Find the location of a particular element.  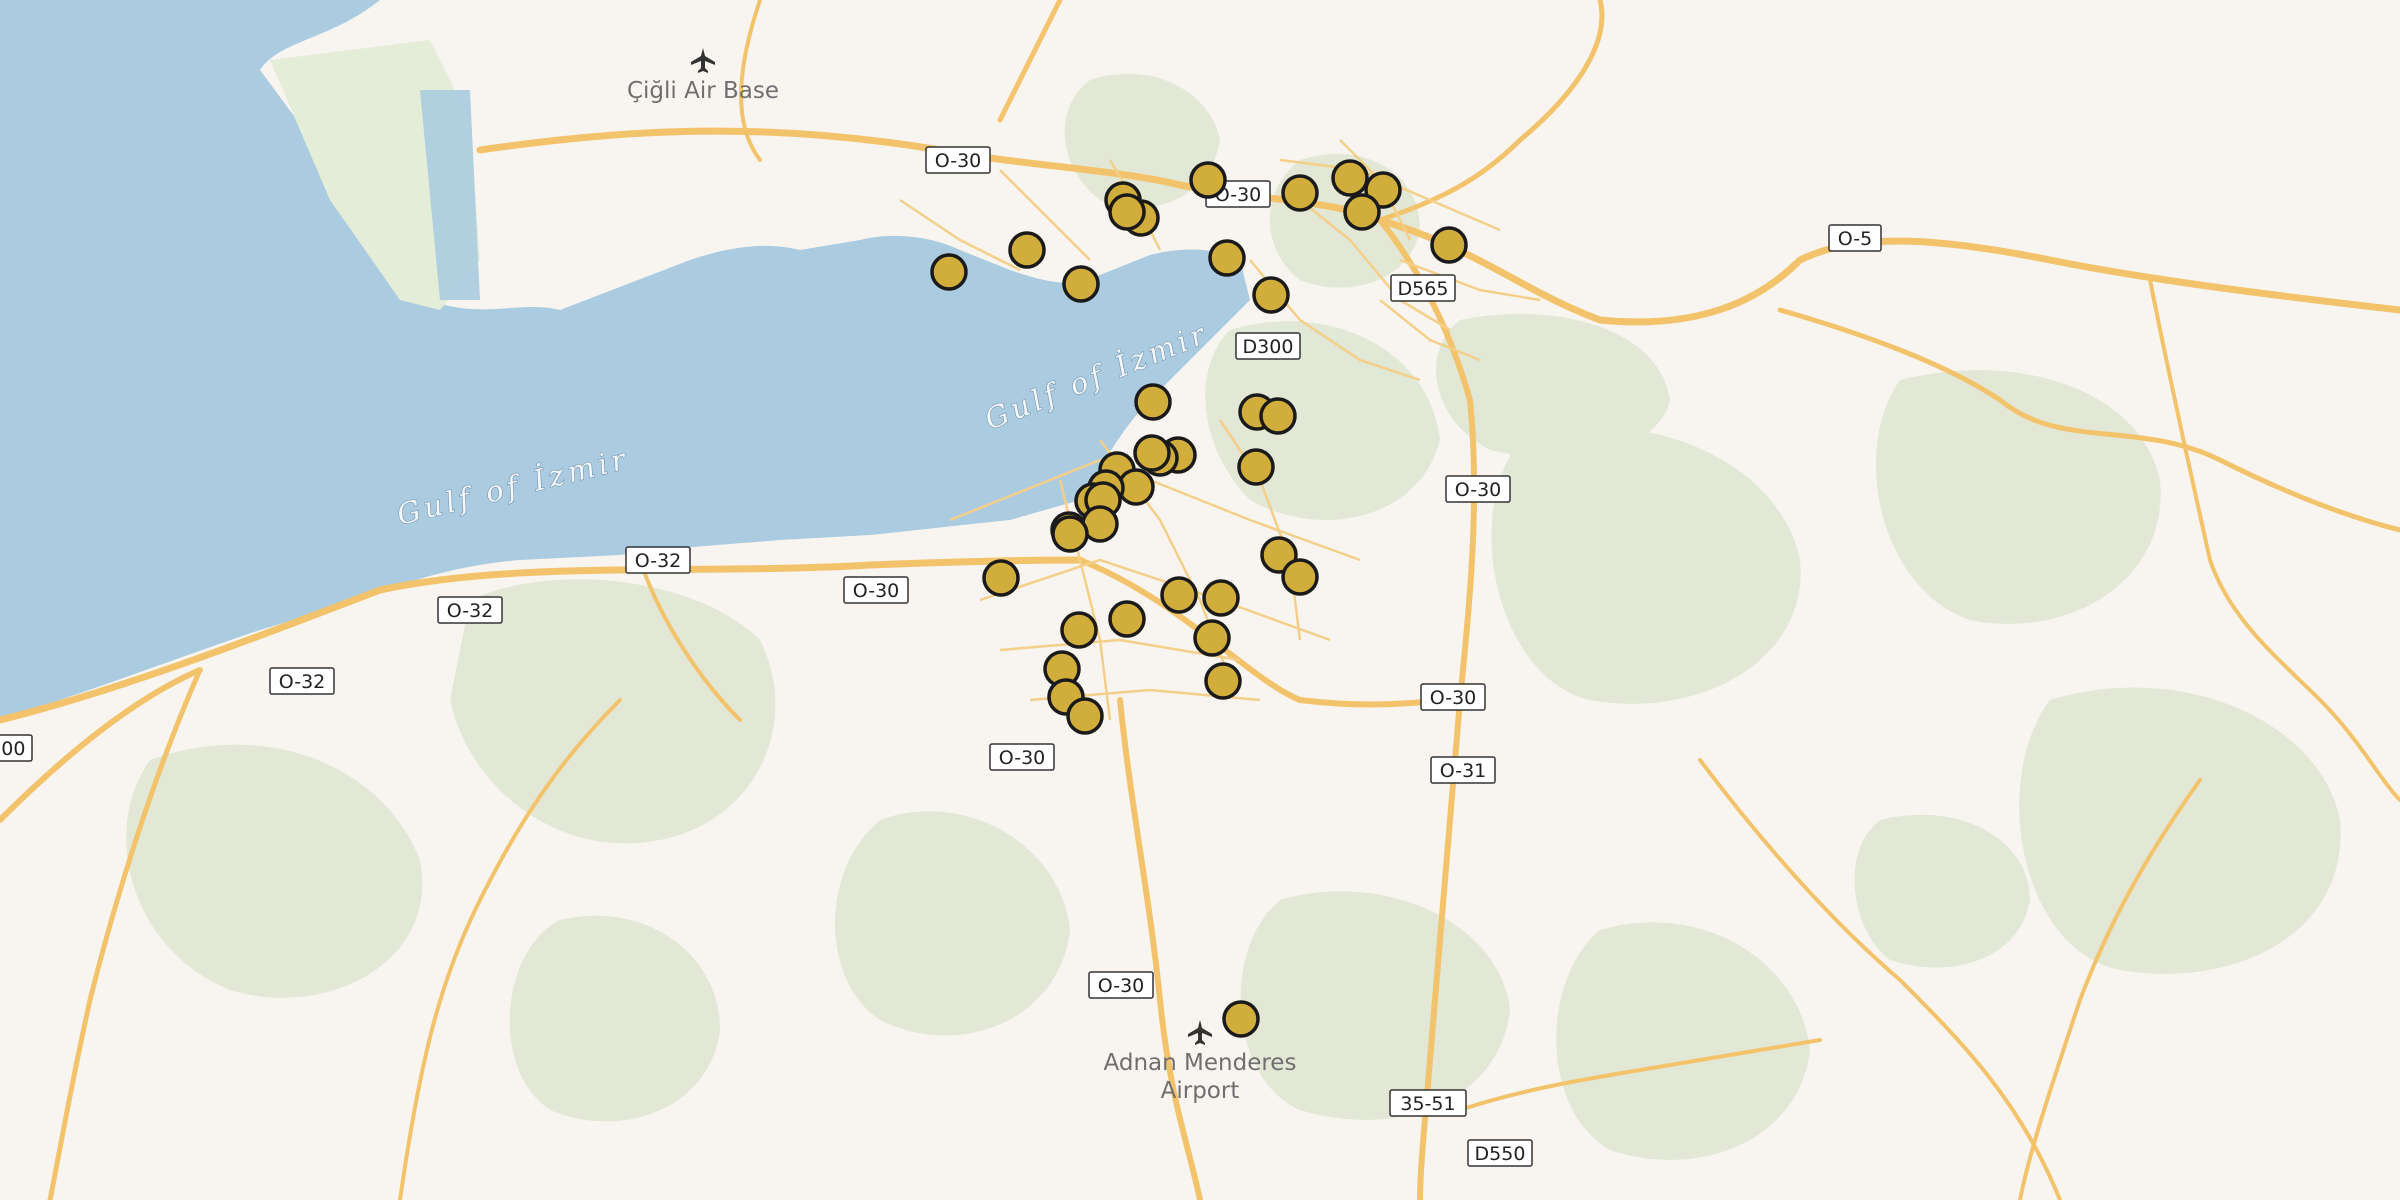

air-base-label: Çiğli Air Base is located at coordinates (703, 91).